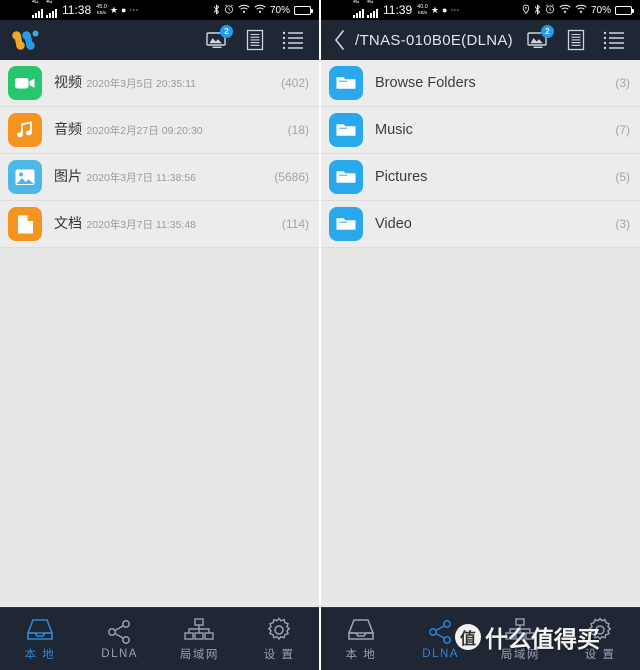 This screenshot has height=670, width=640. I want to click on status-bar-clock: 11:39, so click(398, 10).